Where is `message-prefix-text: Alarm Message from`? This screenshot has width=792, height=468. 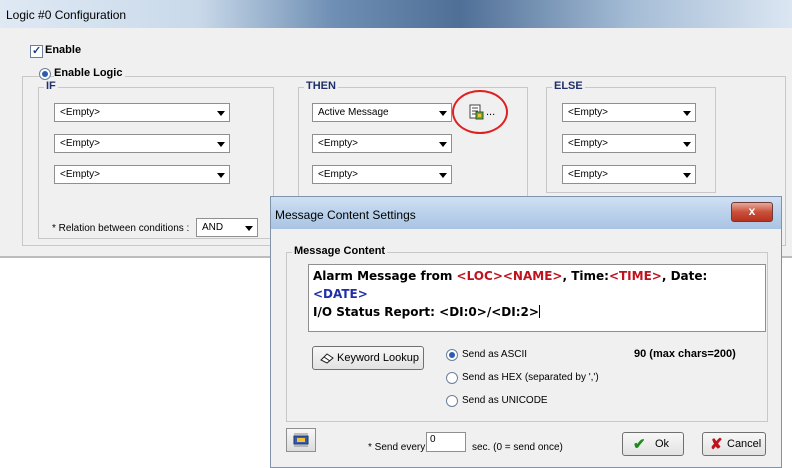 message-prefix-text: Alarm Message from is located at coordinates (385, 276).